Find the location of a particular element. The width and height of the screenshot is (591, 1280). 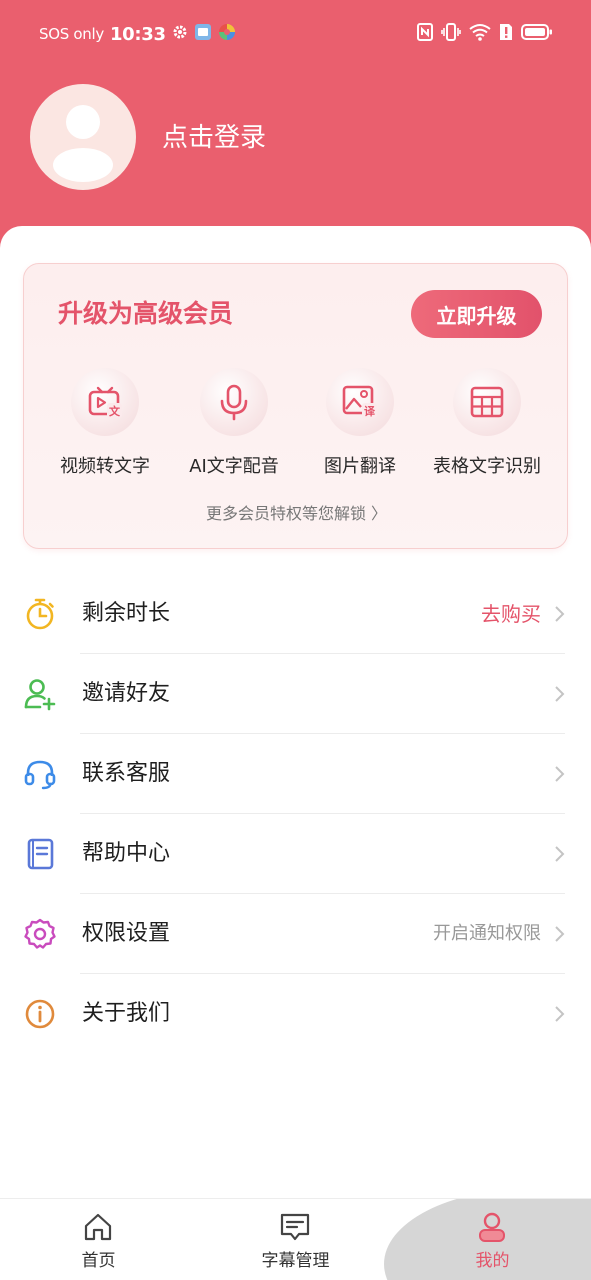

tab-home: 首页 is located at coordinates (98, 1239).